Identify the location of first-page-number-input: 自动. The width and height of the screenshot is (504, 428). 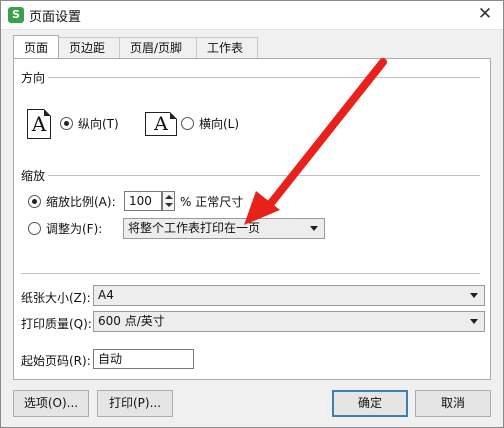
(143, 359).